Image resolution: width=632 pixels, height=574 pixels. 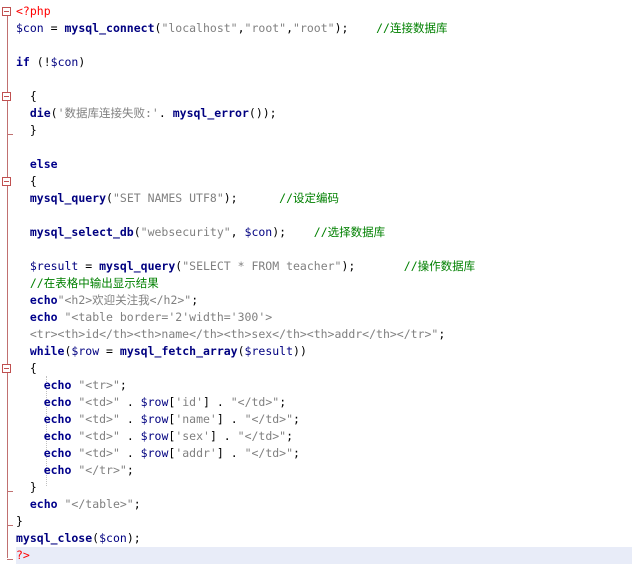 I want to click on code-token: $result, so click(x=54, y=266).